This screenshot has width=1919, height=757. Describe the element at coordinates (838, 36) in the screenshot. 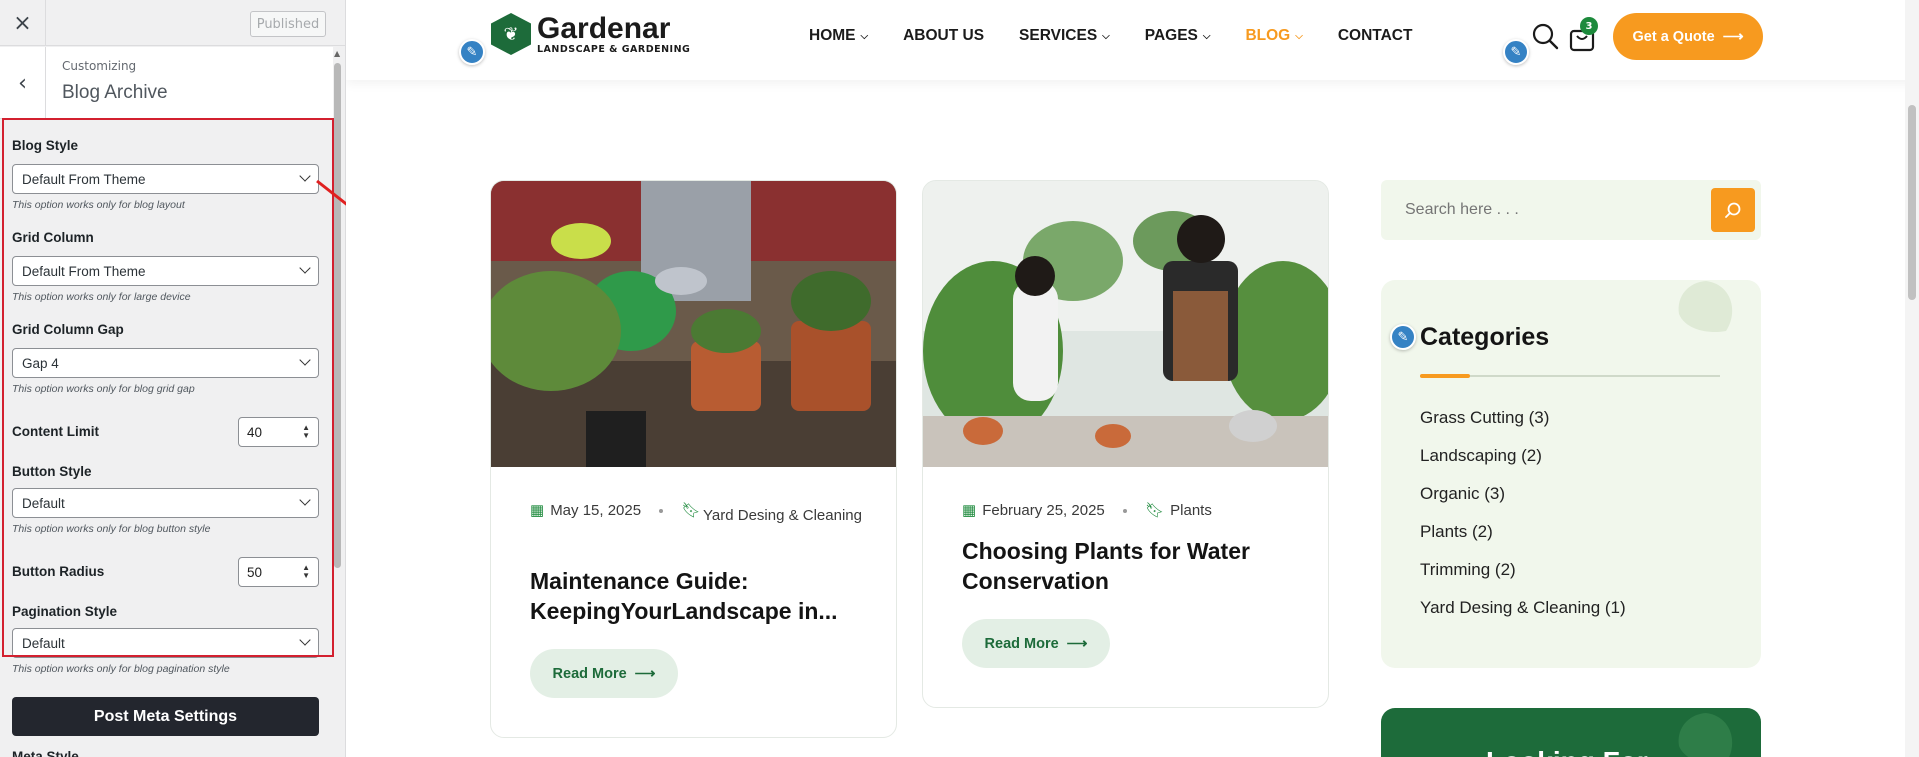

I see `nav-home: HOME ⌵` at that location.